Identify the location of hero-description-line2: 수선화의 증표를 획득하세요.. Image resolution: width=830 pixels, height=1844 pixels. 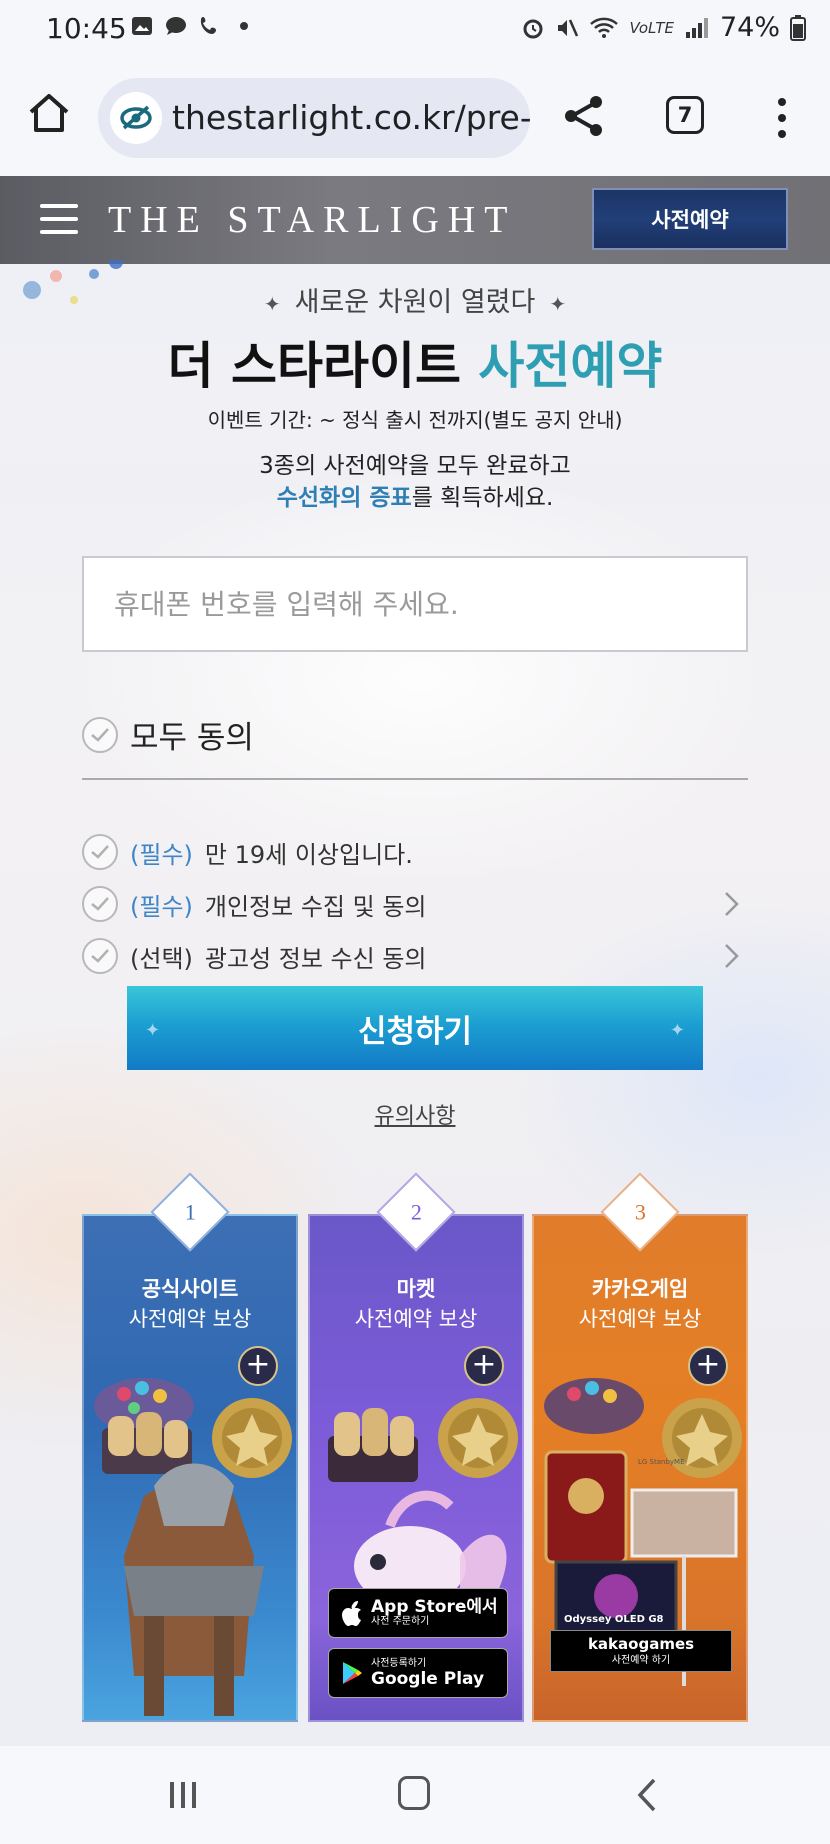
(415, 498).